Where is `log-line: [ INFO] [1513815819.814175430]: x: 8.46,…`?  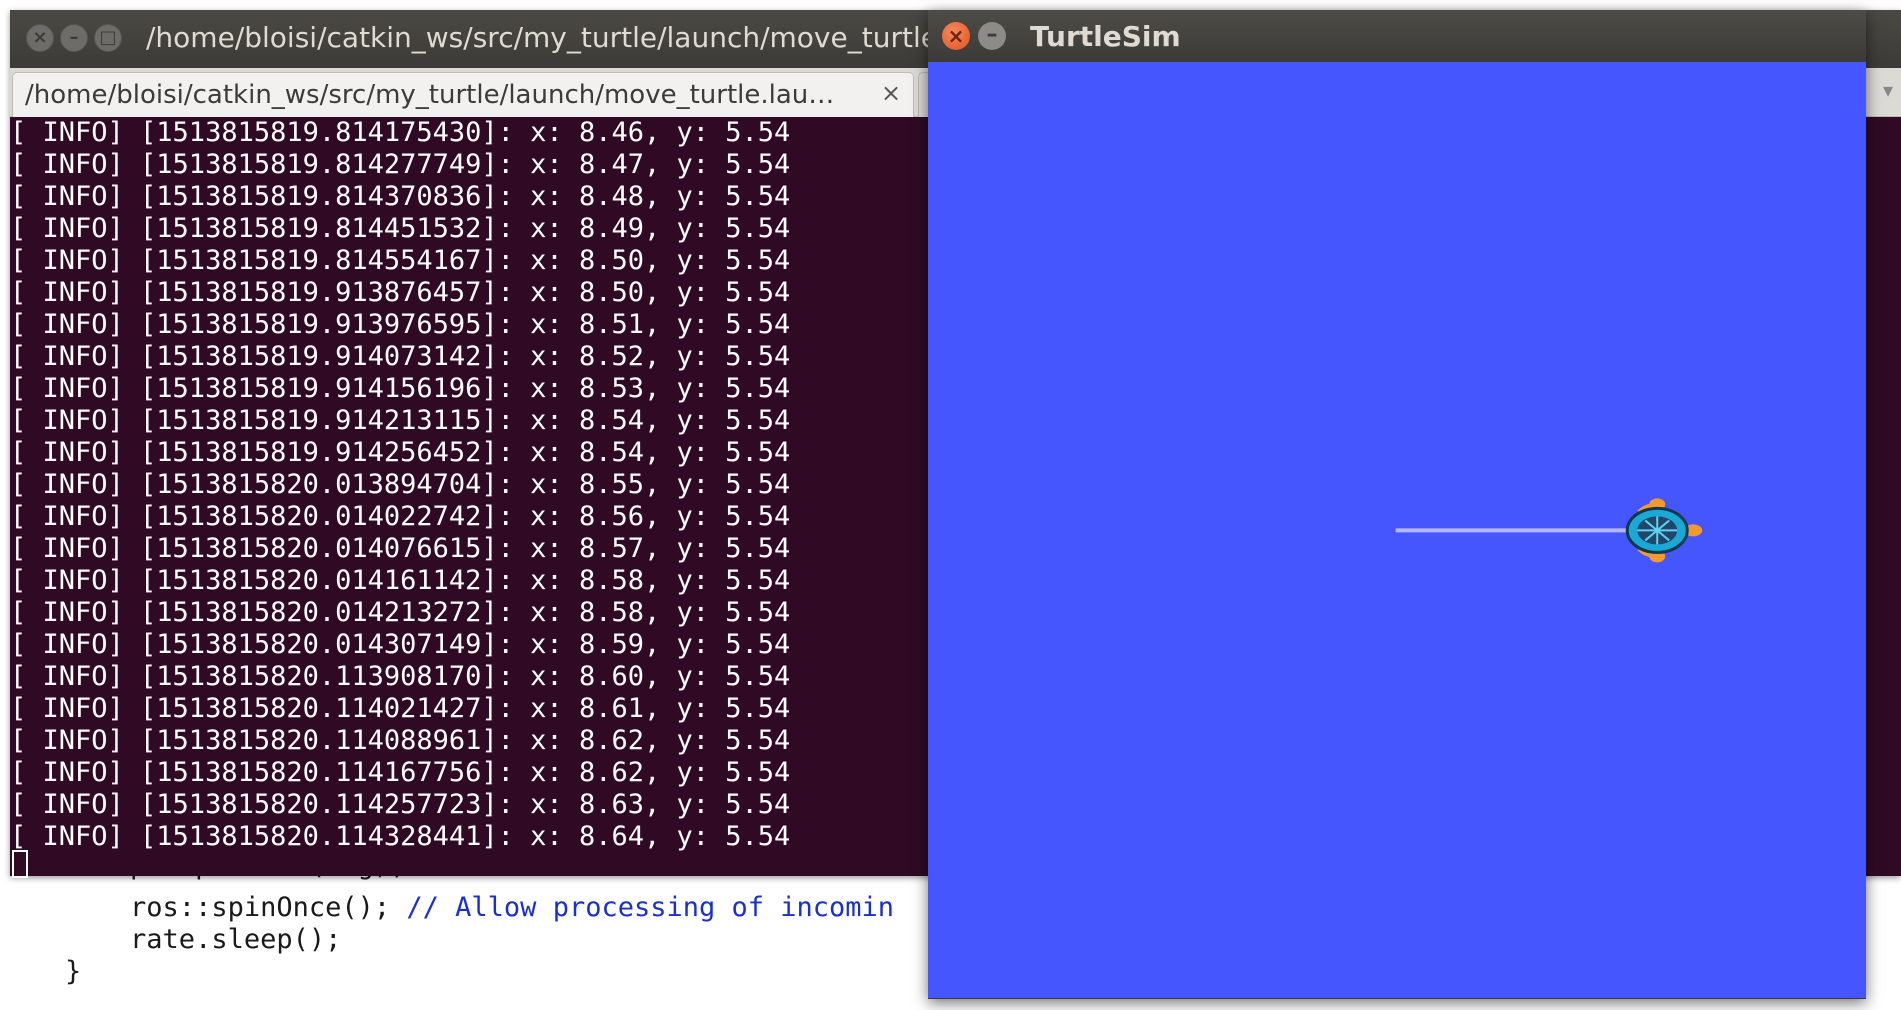 log-line: [ INFO] [1513815819.814175430]: x: 8.46,… is located at coordinates (400, 132).